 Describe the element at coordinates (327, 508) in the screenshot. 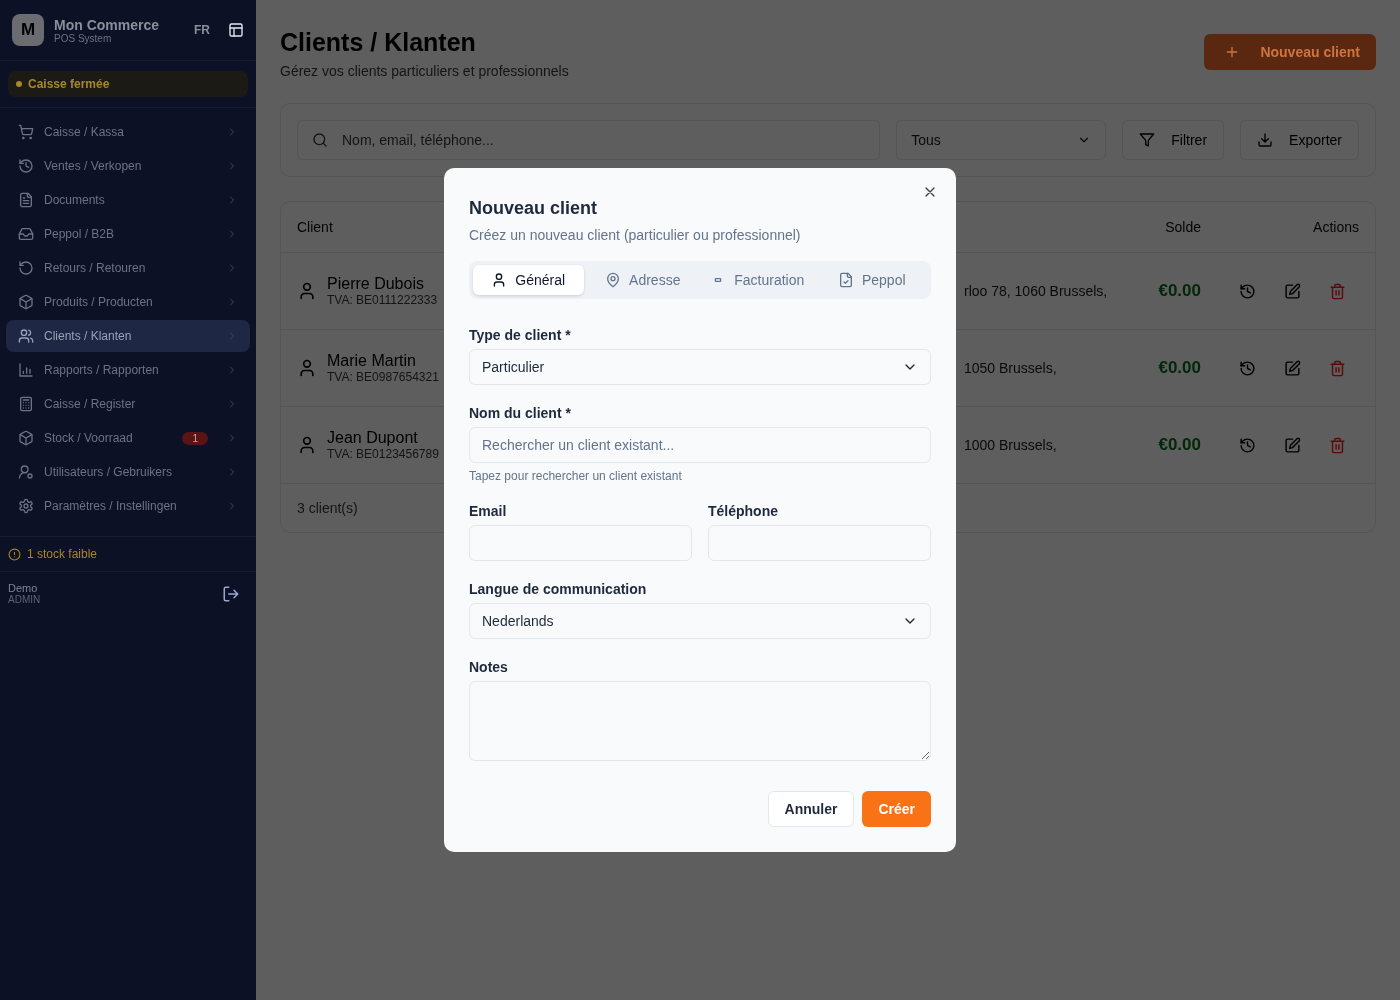

I see `client-count: 3 client(s)` at that location.